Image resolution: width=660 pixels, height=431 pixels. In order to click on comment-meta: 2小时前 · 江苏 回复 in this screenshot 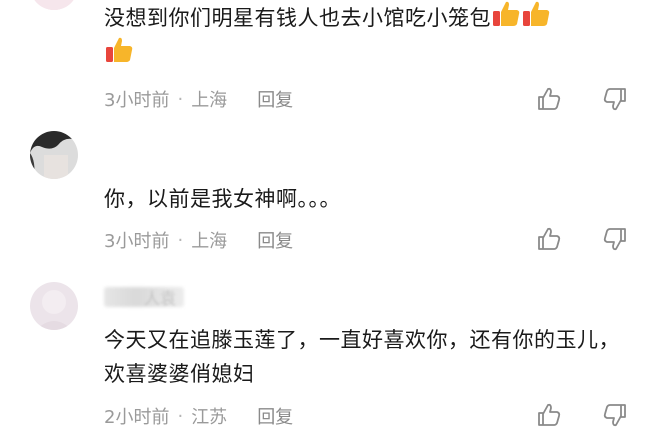, I will do `click(198, 416)`.